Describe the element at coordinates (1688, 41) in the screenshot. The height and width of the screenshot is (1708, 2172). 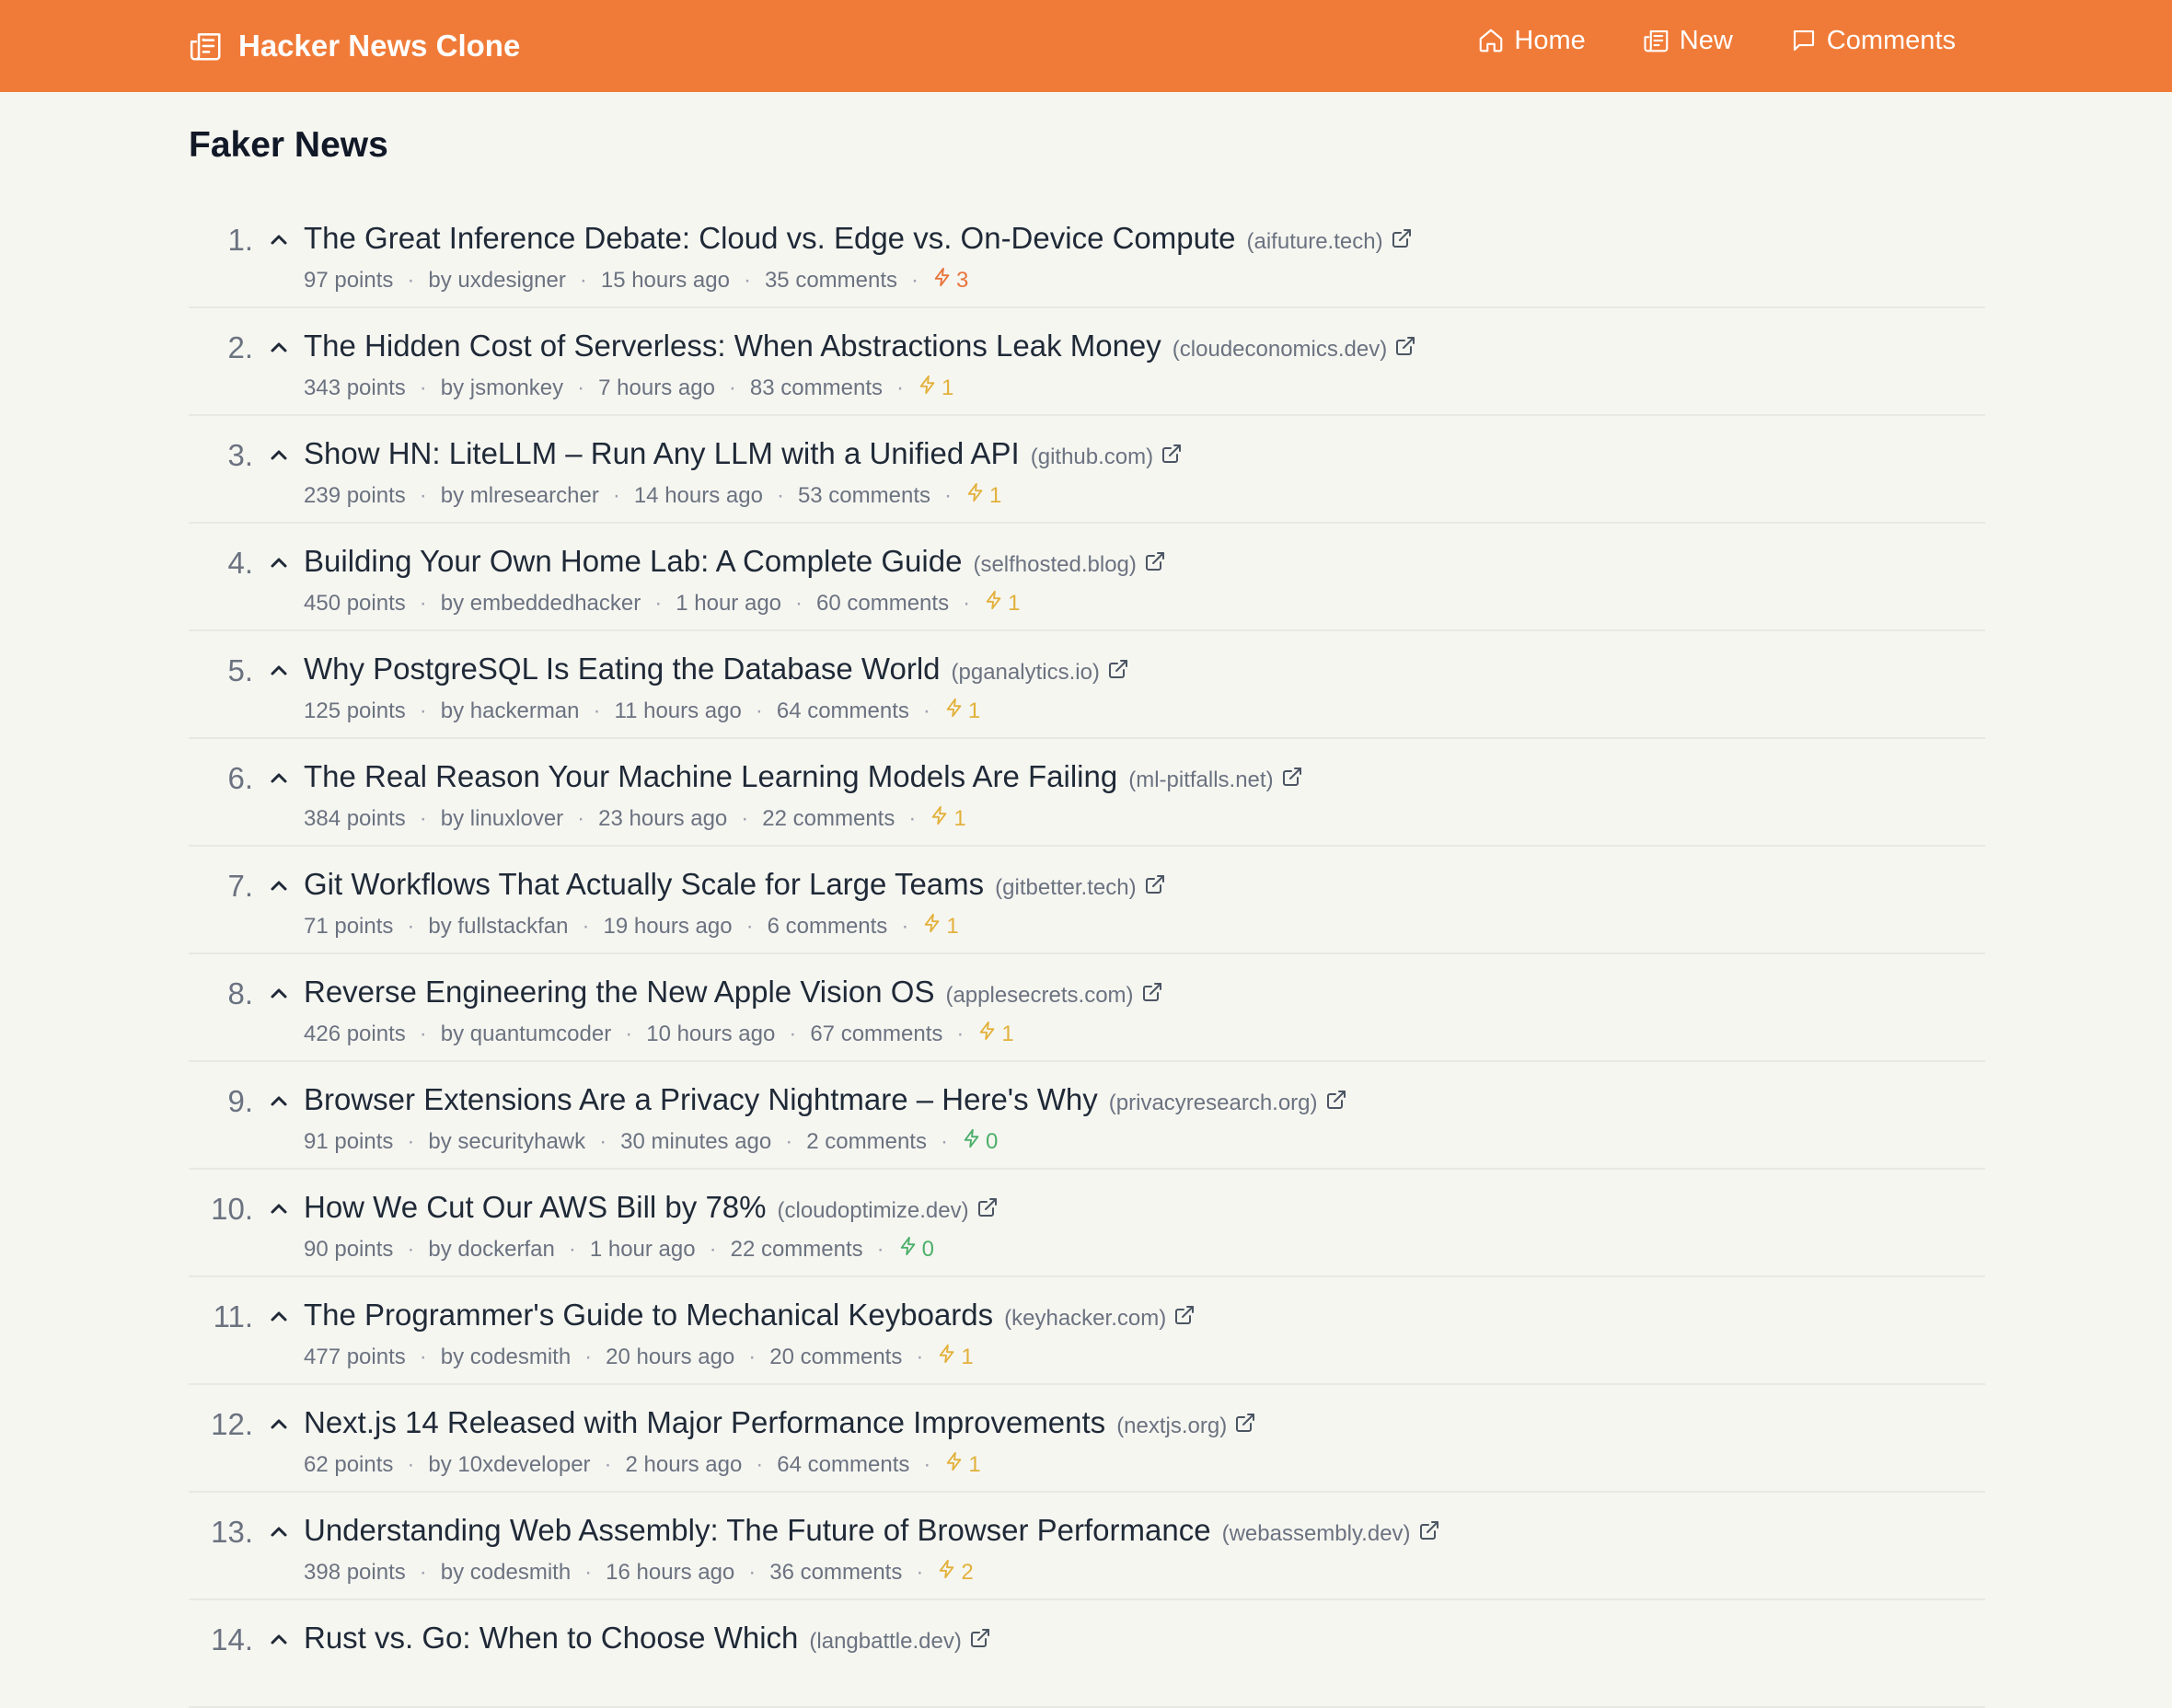
I see `nav-new: New` at that location.